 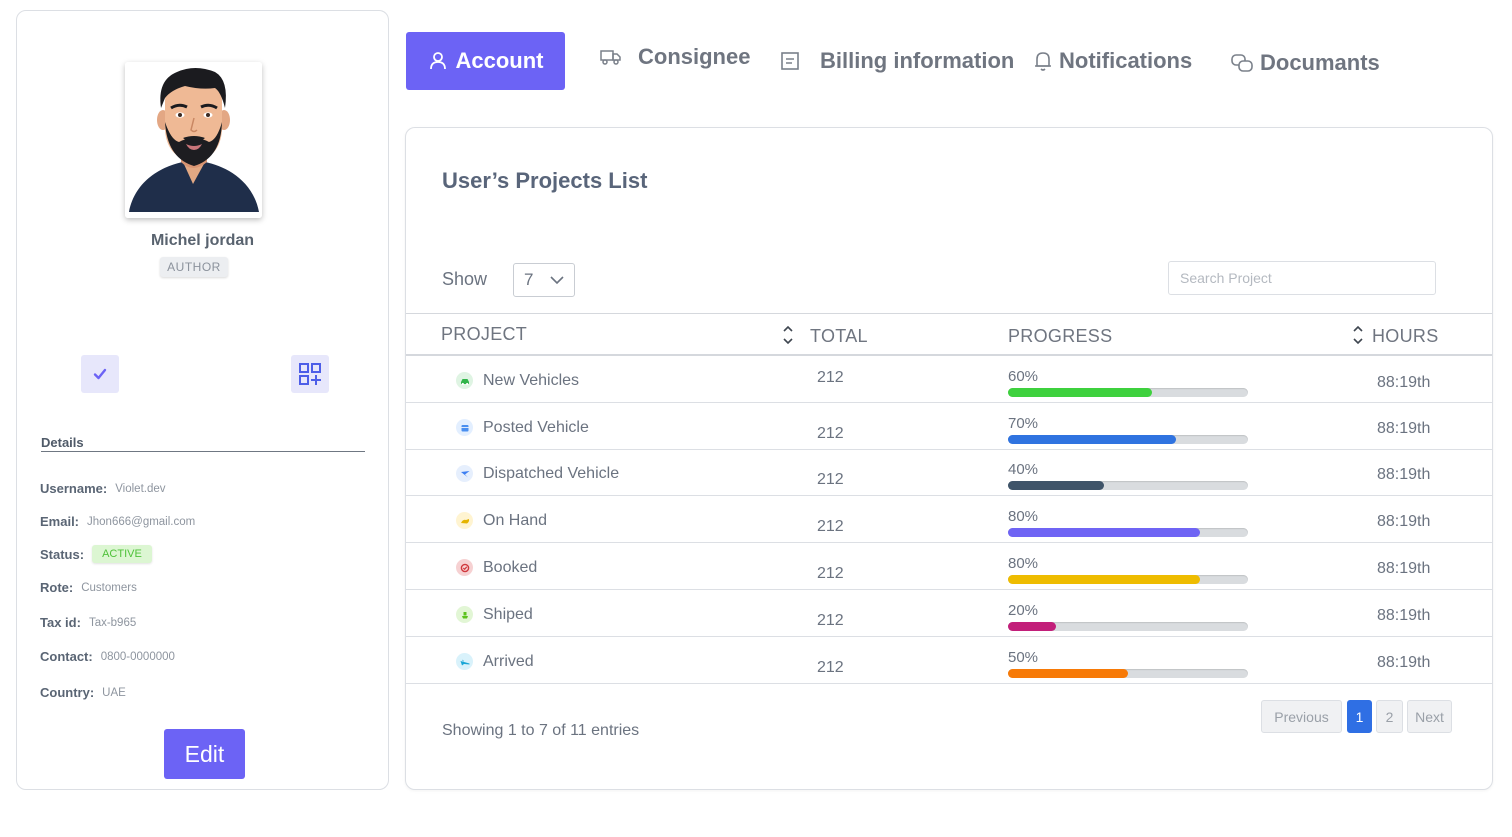 I want to click on tab-label: Billing information, so click(x=917, y=60).